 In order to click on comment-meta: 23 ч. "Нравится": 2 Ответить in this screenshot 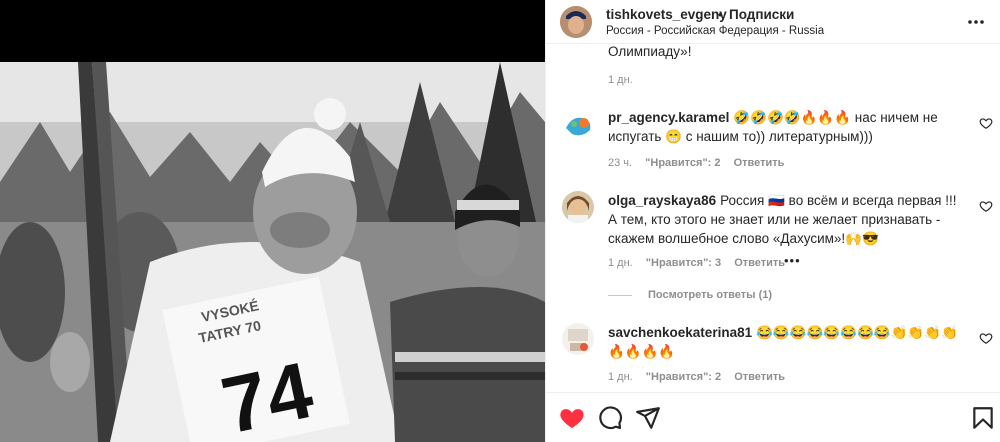, I will do `click(701, 163)`.